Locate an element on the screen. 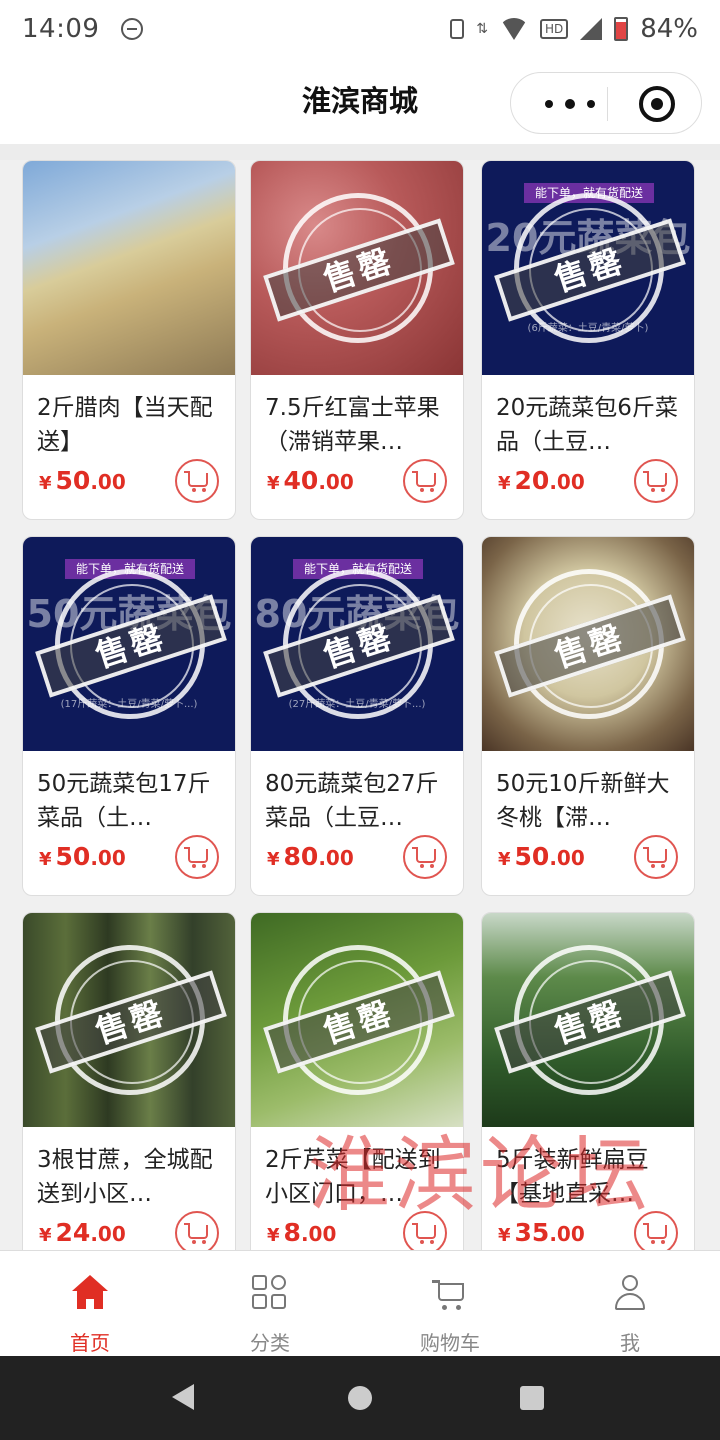  product-card: 售罄 7.5斤红富士苹果（滞销苹果… ¥40.00 is located at coordinates (357, 340).